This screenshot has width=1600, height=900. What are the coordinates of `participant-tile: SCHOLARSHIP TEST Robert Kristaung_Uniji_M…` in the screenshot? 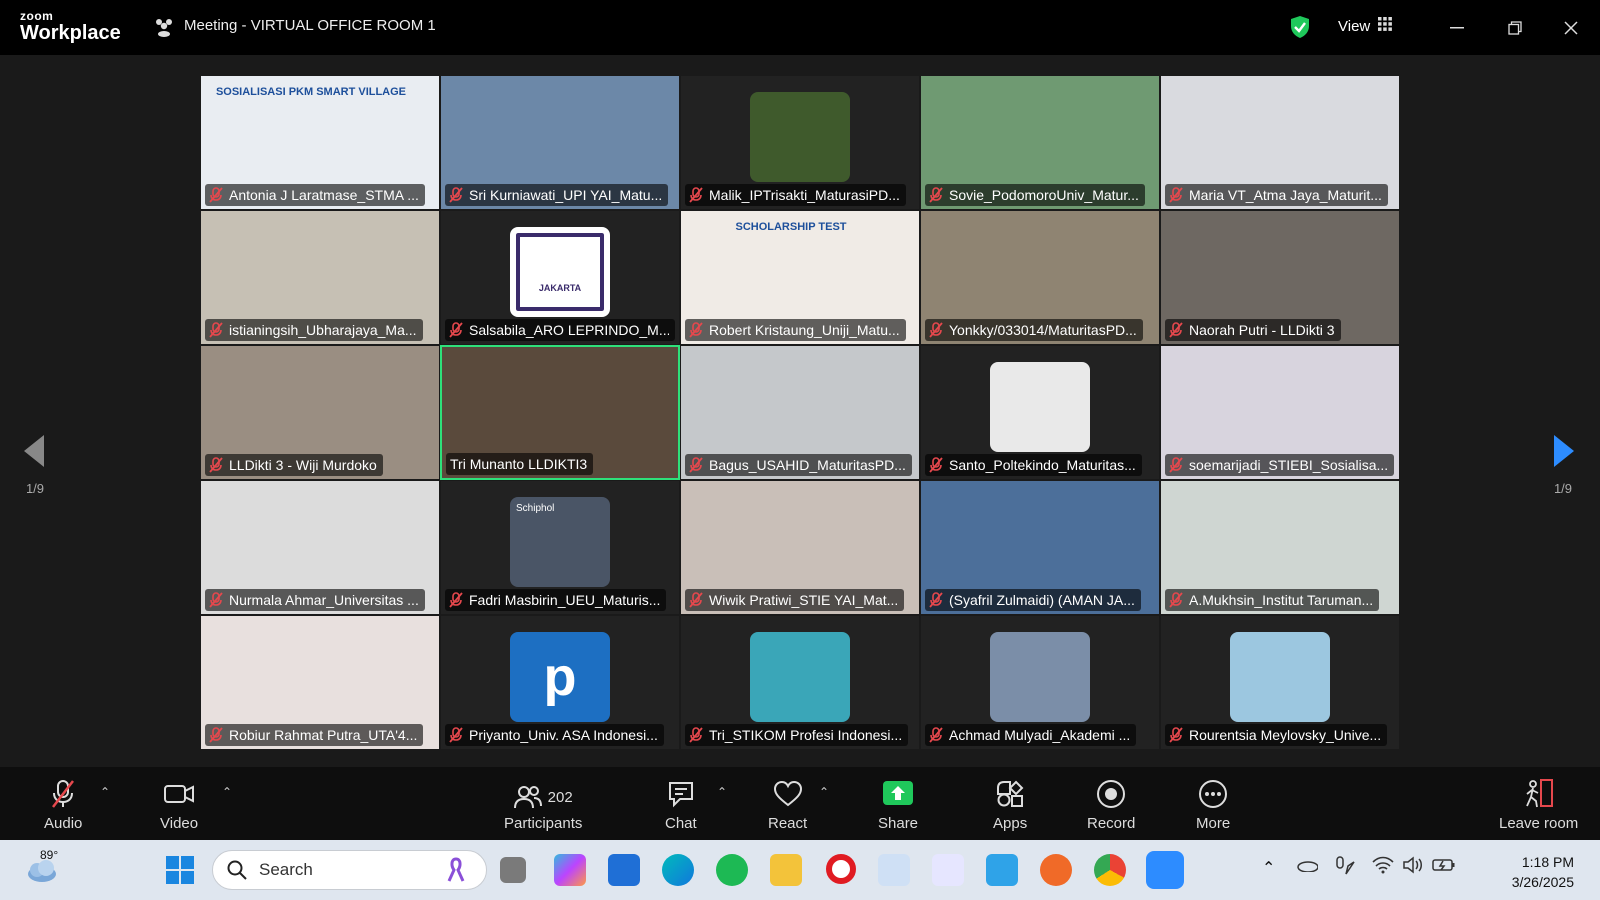 It's located at (800, 277).